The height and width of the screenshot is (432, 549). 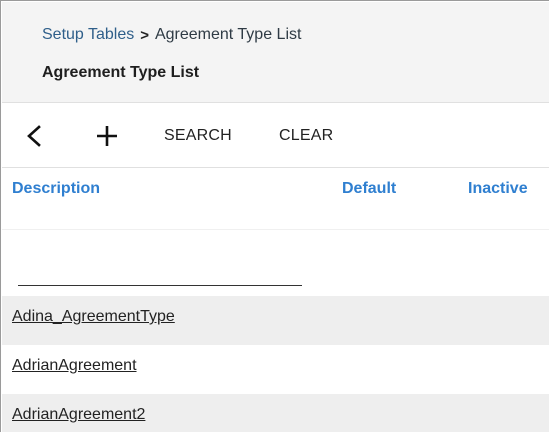 What do you see at coordinates (369, 189) in the screenshot?
I see `column-header-default: Default` at bounding box center [369, 189].